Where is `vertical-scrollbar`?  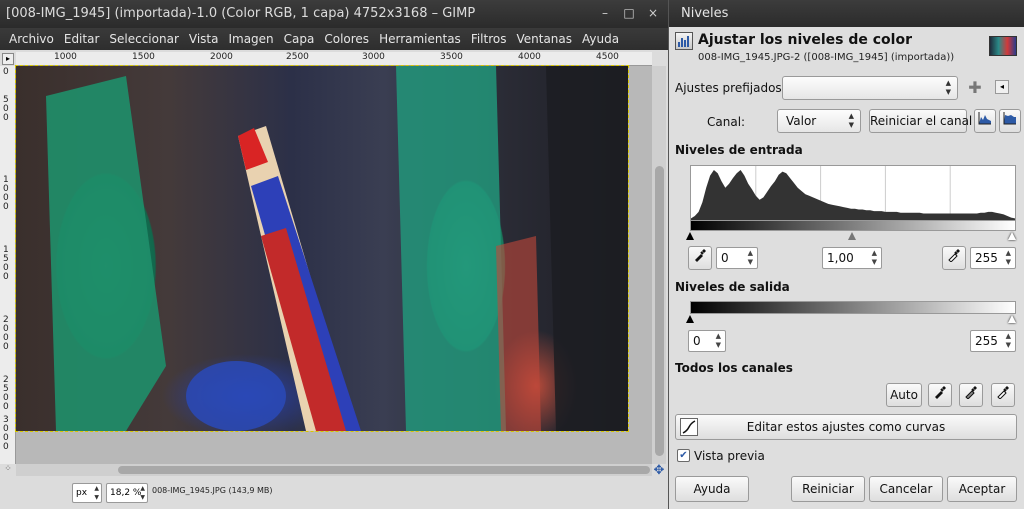 vertical-scrollbar is located at coordinates (659, 265).